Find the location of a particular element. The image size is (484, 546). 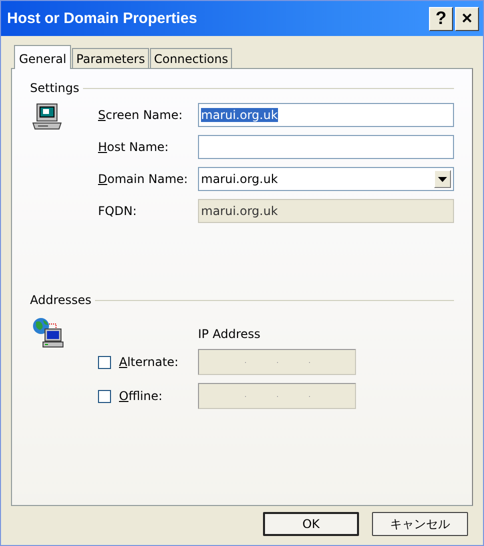

checkbox-label: Offline: is located at coordinates (141, 396).